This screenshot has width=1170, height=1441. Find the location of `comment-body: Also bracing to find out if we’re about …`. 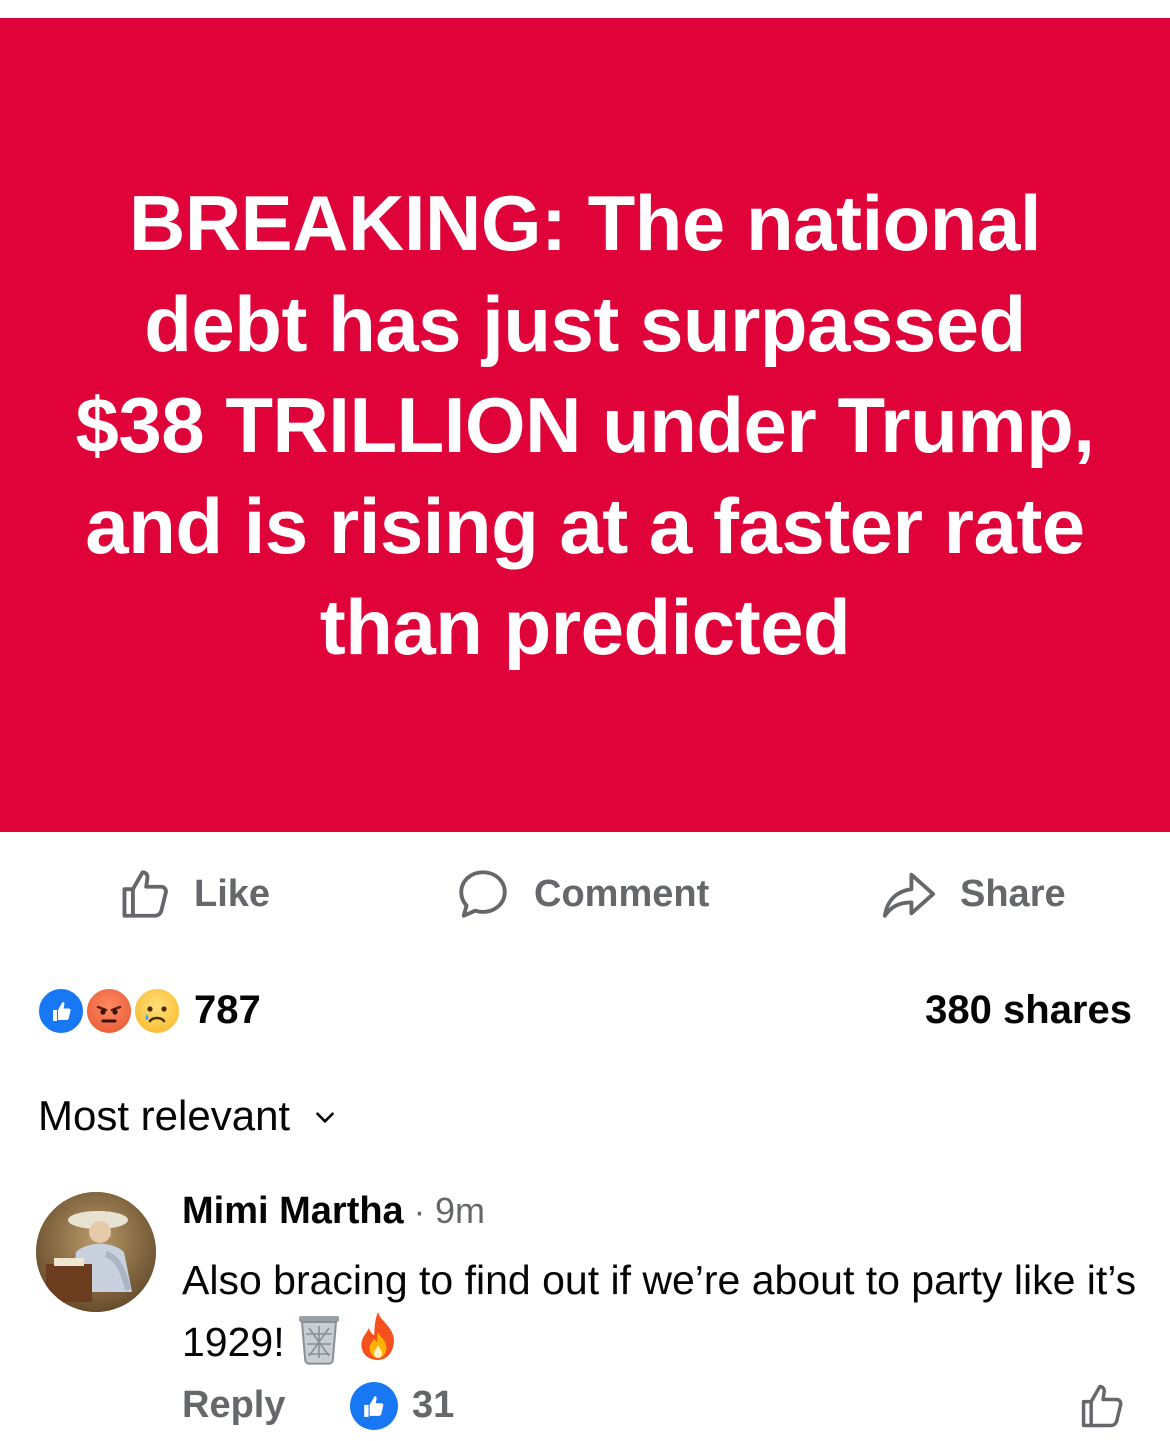

comment-body: Also bracing to find out if we’re about … is located at coordinates (662, 1316).